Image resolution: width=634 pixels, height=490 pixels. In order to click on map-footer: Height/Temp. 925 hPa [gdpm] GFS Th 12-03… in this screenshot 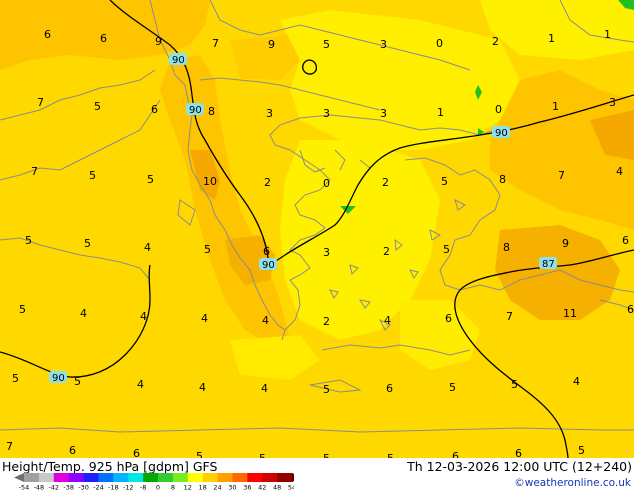, I will do `click(317, 474)`.